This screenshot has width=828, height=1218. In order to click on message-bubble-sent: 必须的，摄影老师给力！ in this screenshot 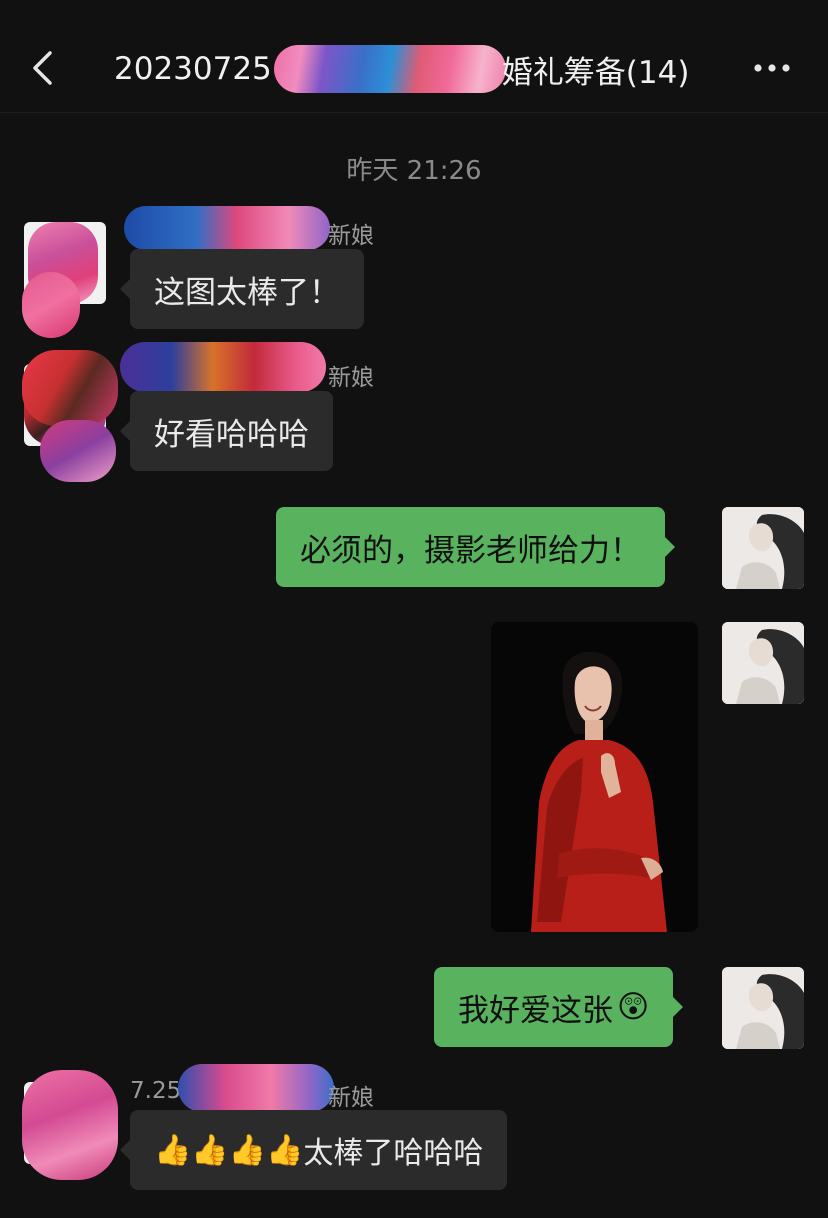, I will do `click(475, 547)`.